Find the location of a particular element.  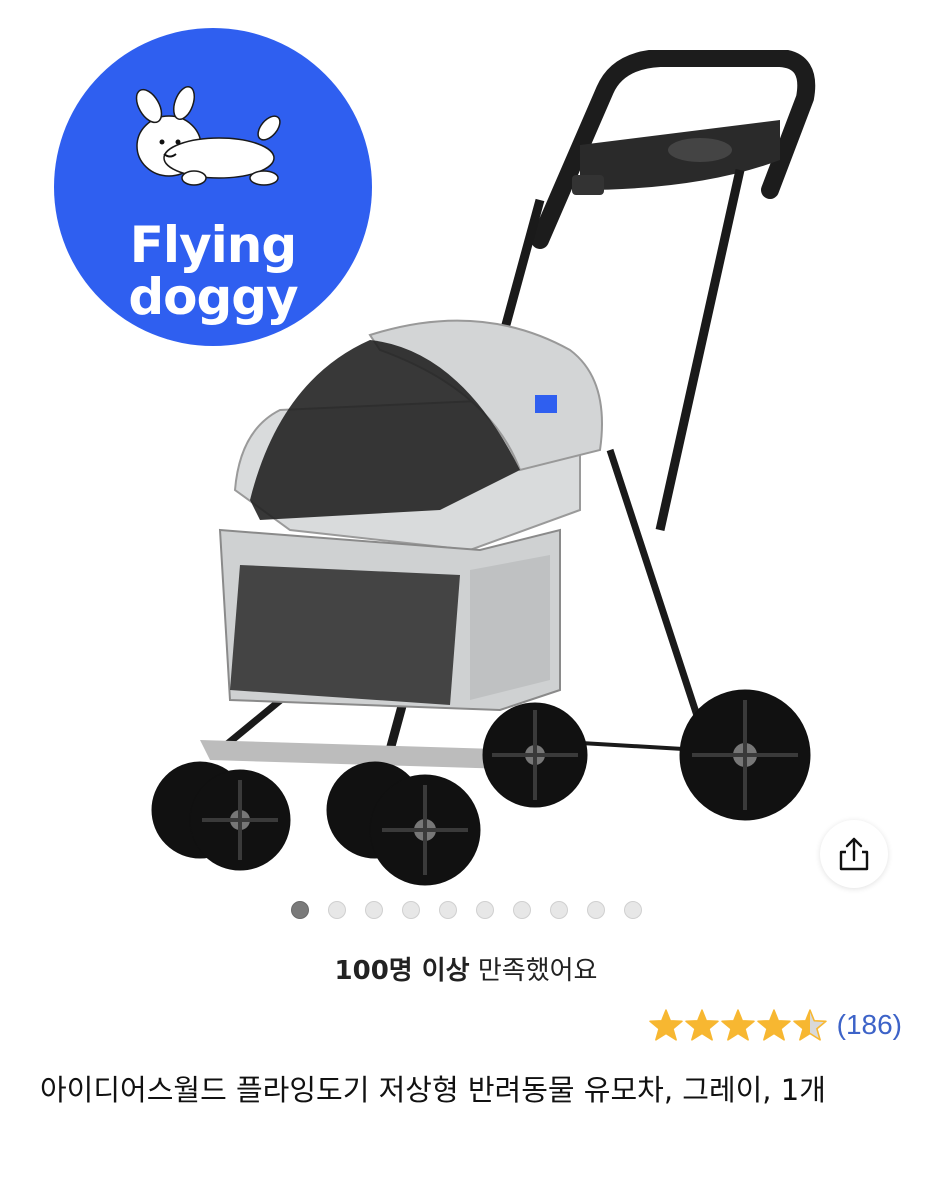

share-icon is located at coordinates (854, 854).